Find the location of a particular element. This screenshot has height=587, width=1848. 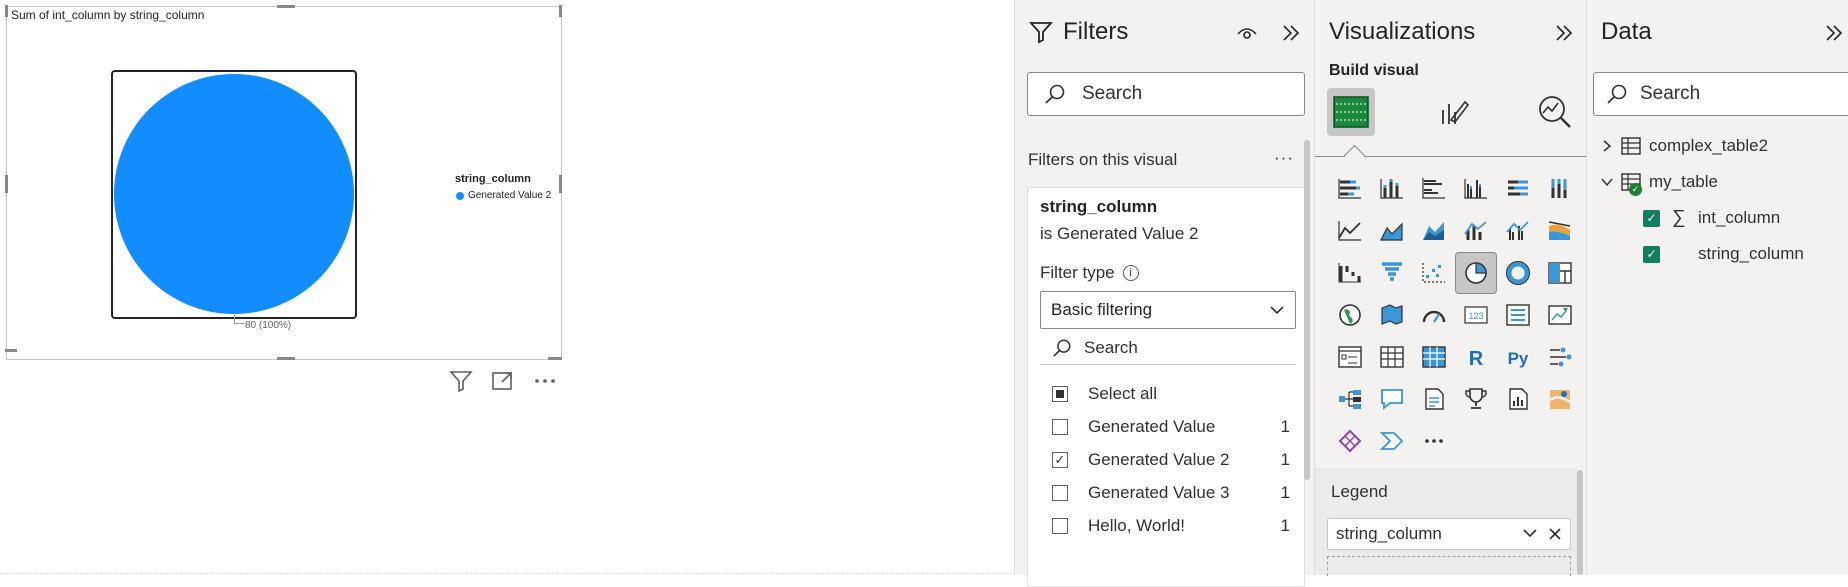

eye-icon is located at coordinates (1247, 33).